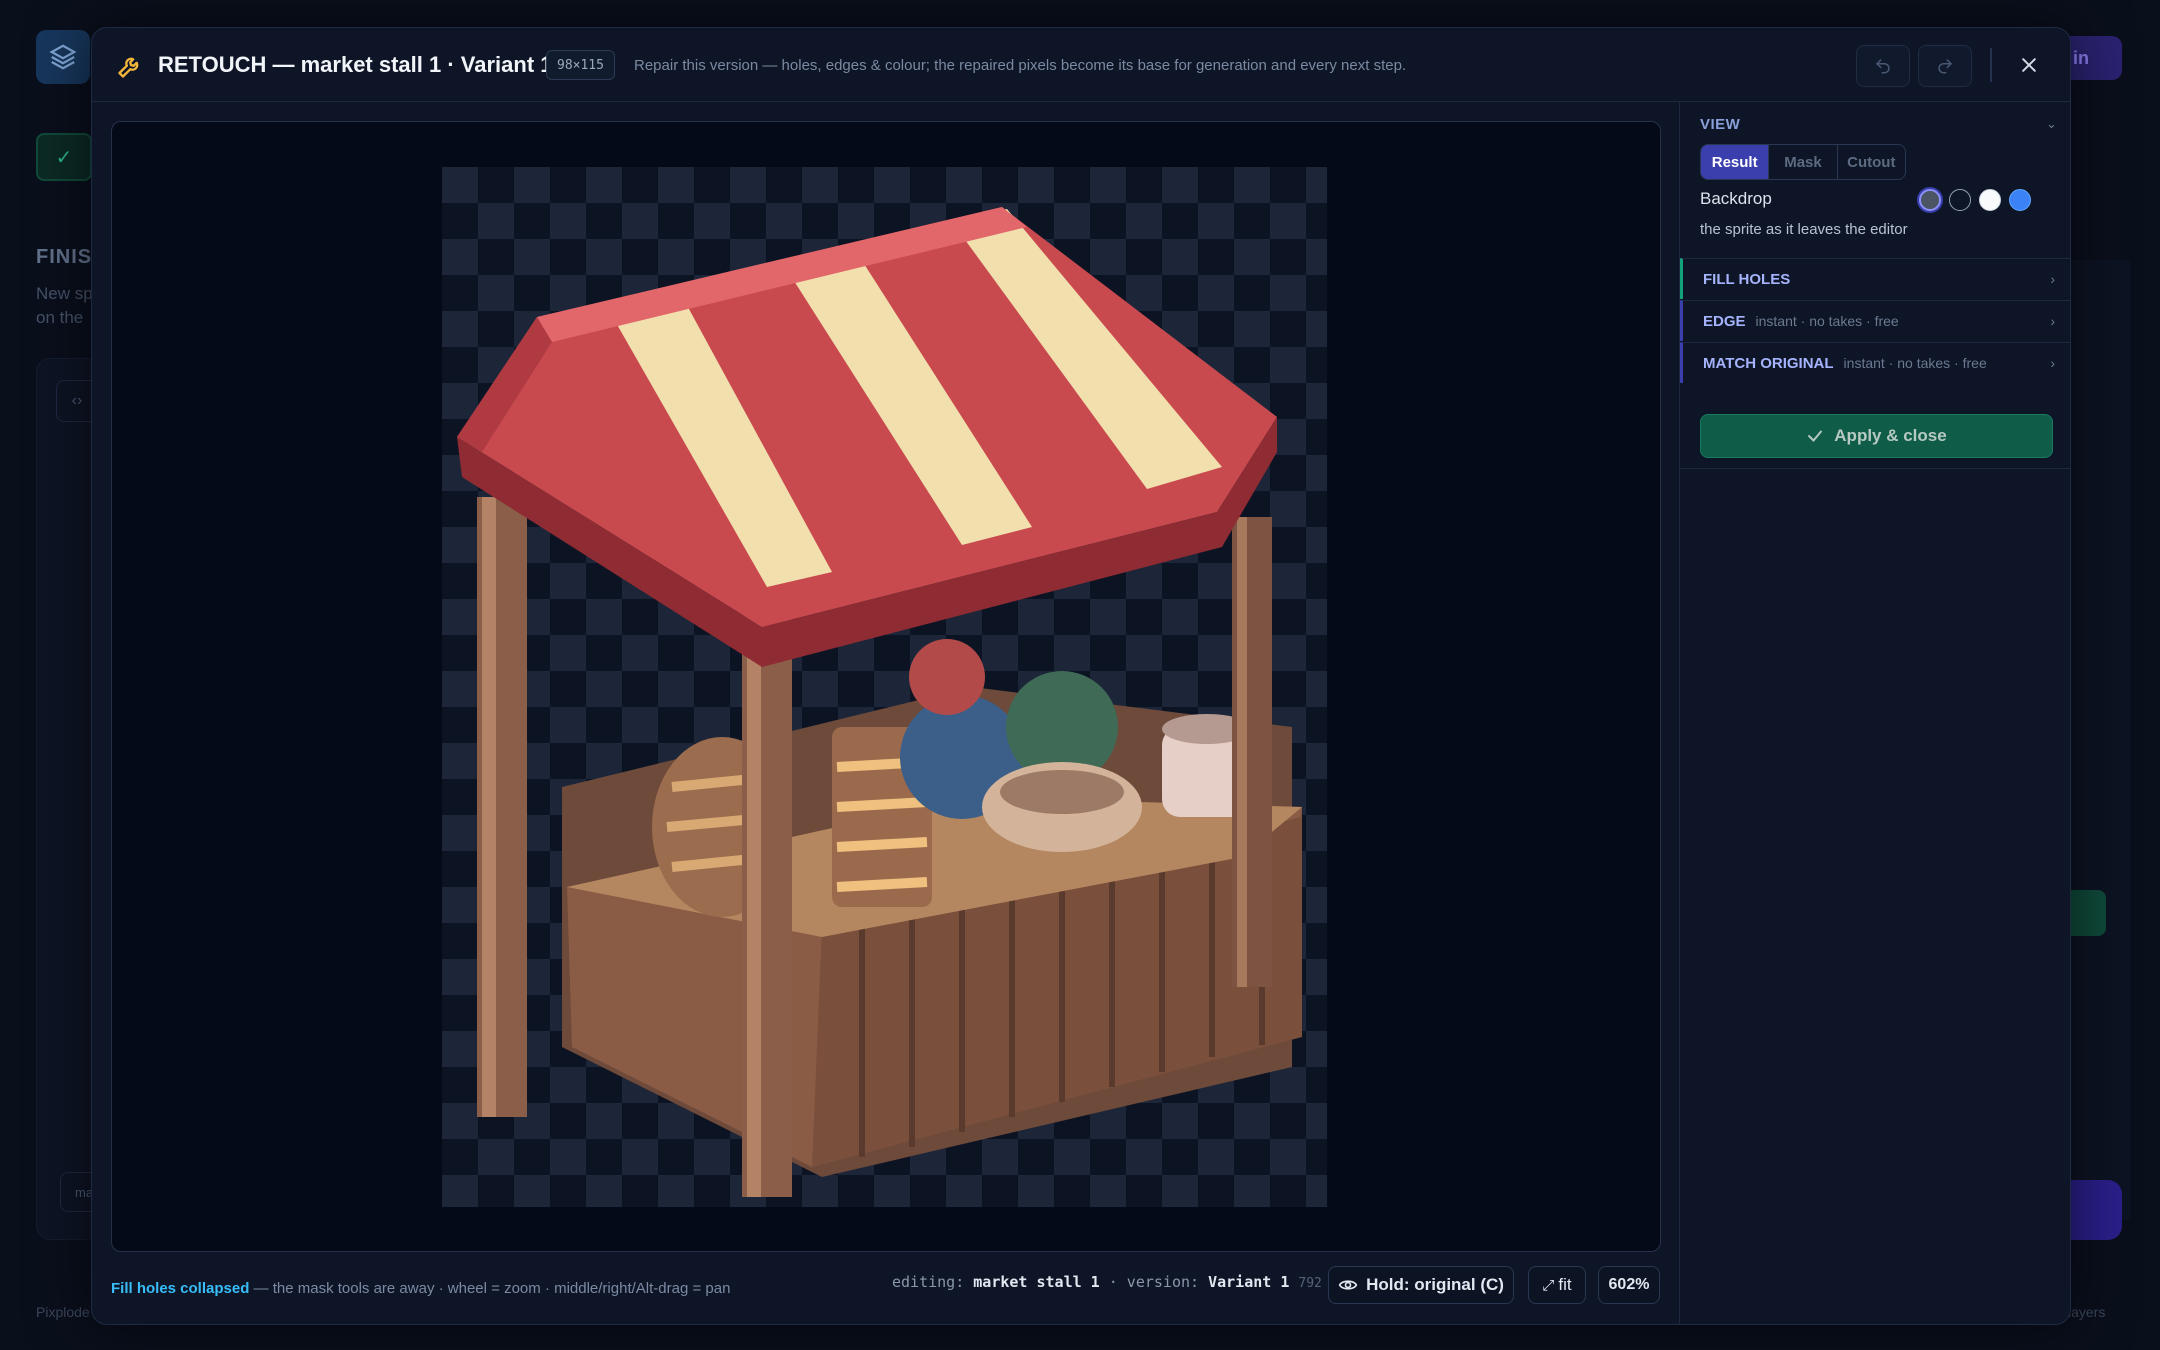 Image resolution: width=2160 pixels, height=1350 pixels. I want to click on close-icon, so click(2029, 65).